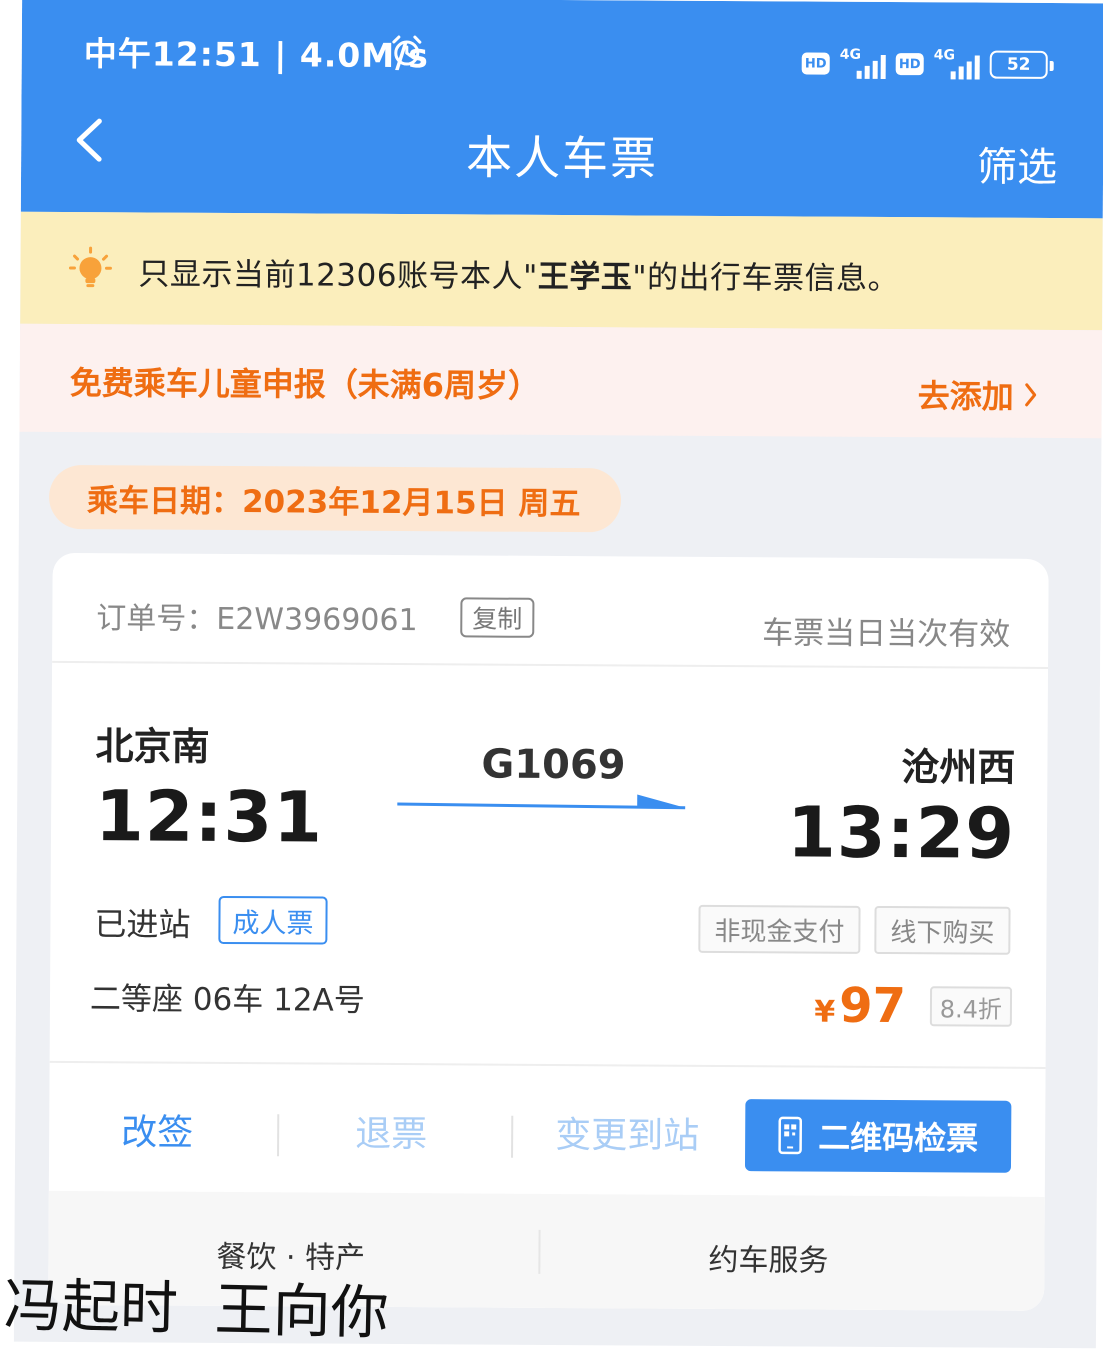 This screenshot has height=1350, width=1103. I want to click on ride-date-pill: 乘车日期：2023年12月15日 周五, so click(335, 498).